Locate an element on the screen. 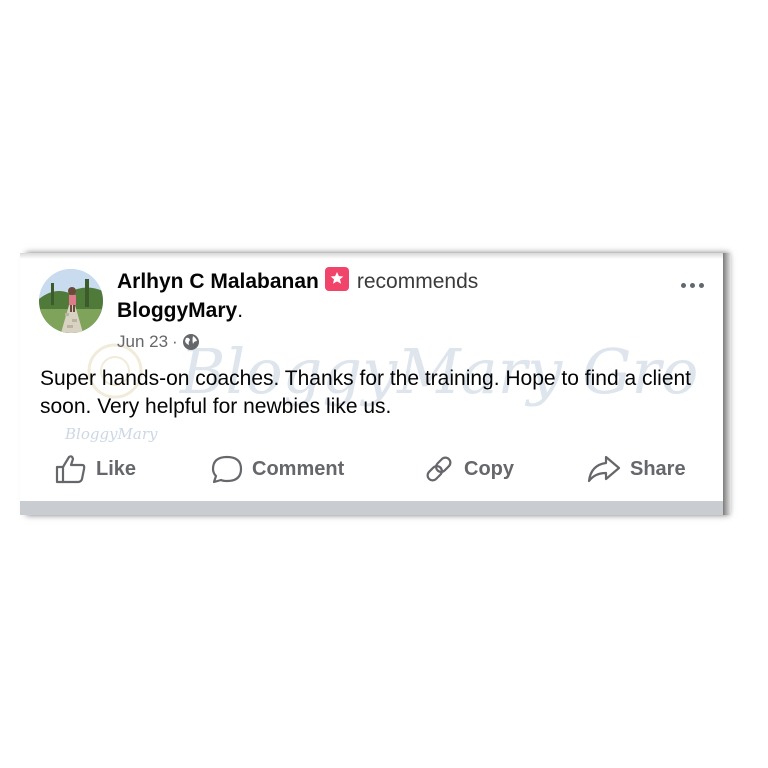 The width and height of the screenshot is (768, 768). page-name-suffix: . is located at coordinates (240, 310).